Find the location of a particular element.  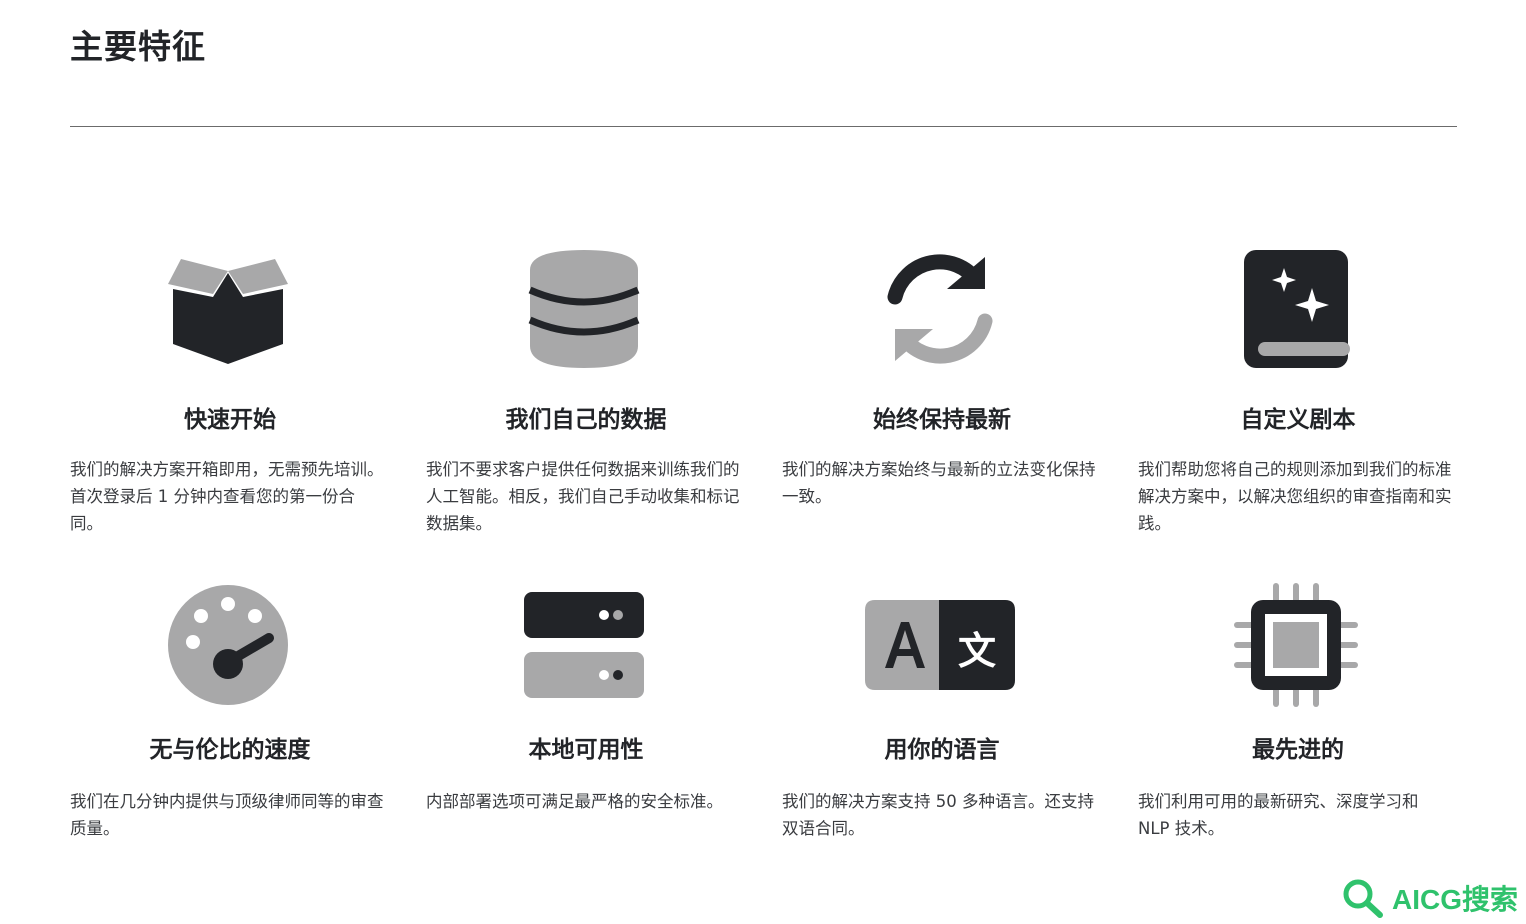

svg-text: 文 is located at coordinates (977, 651).